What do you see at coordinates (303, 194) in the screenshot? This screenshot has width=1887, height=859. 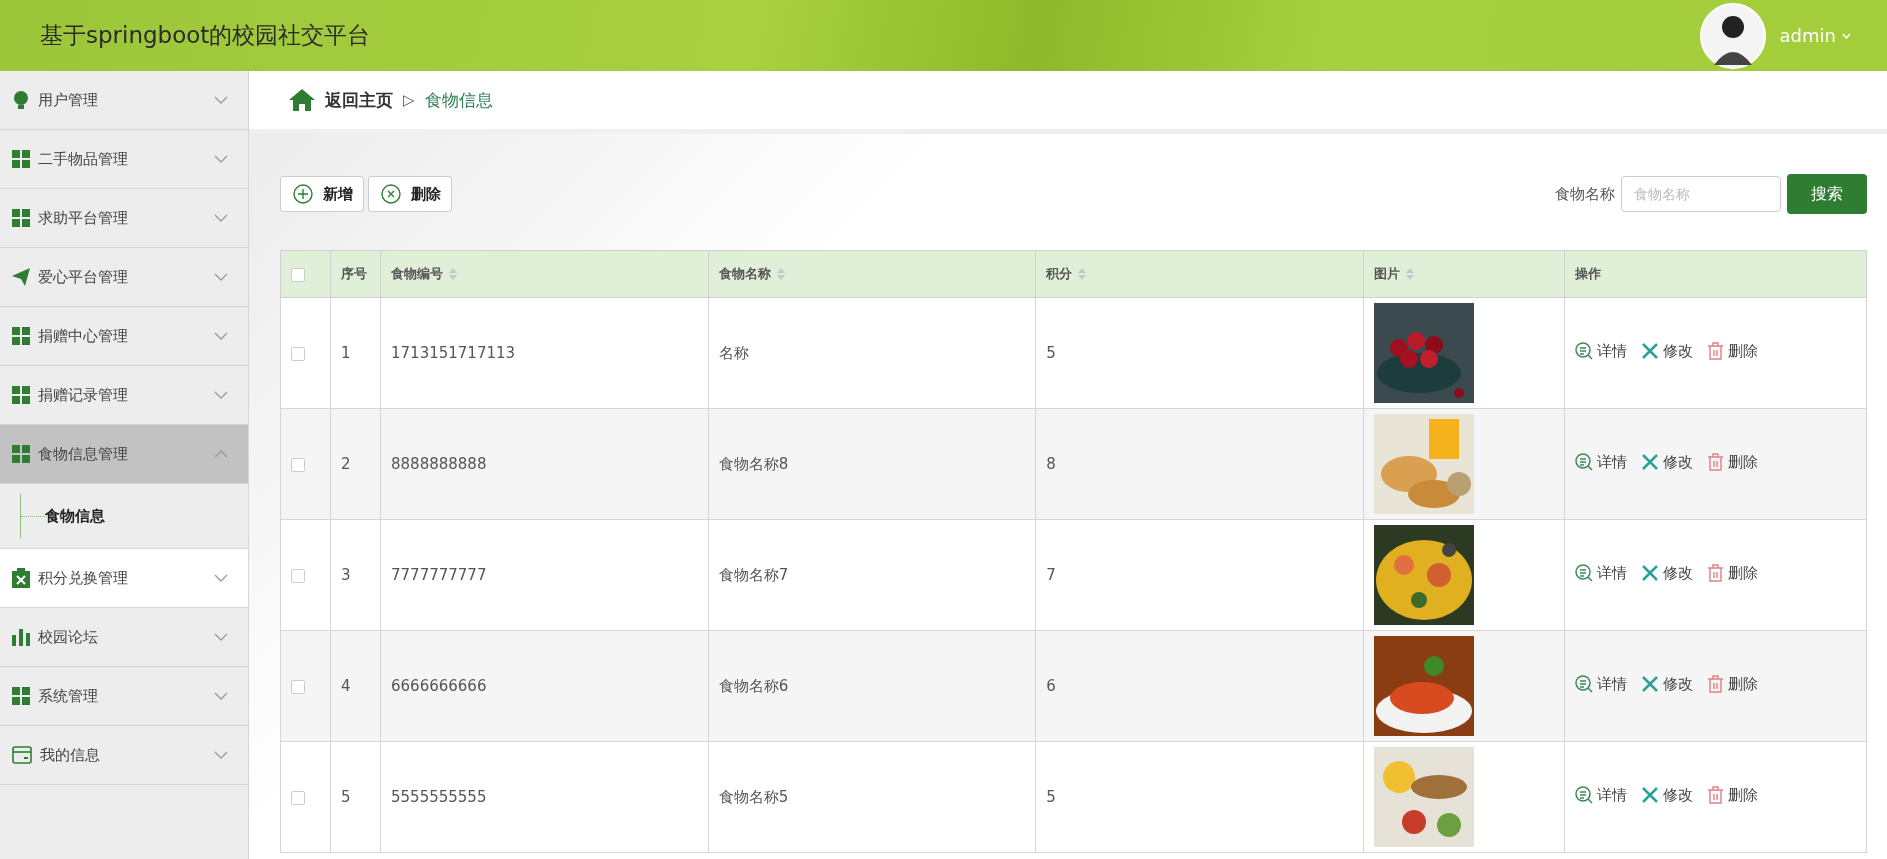 I see `plus-icon` at bounding box center [303, 194].